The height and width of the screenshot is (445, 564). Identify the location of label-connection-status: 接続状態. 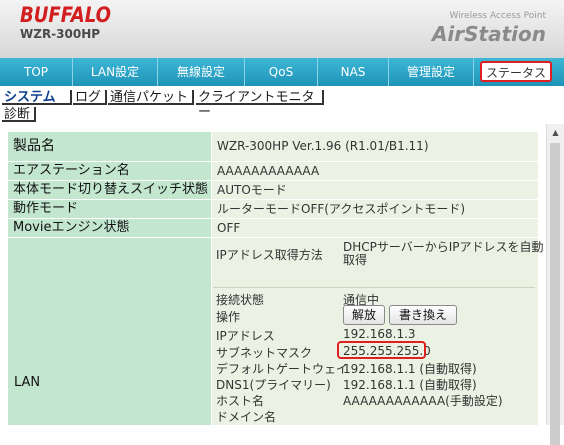
(240, 300).